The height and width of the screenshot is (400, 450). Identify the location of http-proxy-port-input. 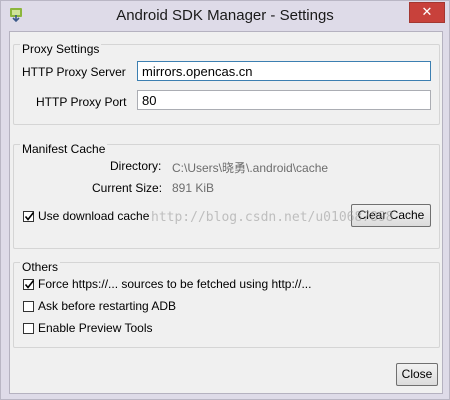
(284, 100).